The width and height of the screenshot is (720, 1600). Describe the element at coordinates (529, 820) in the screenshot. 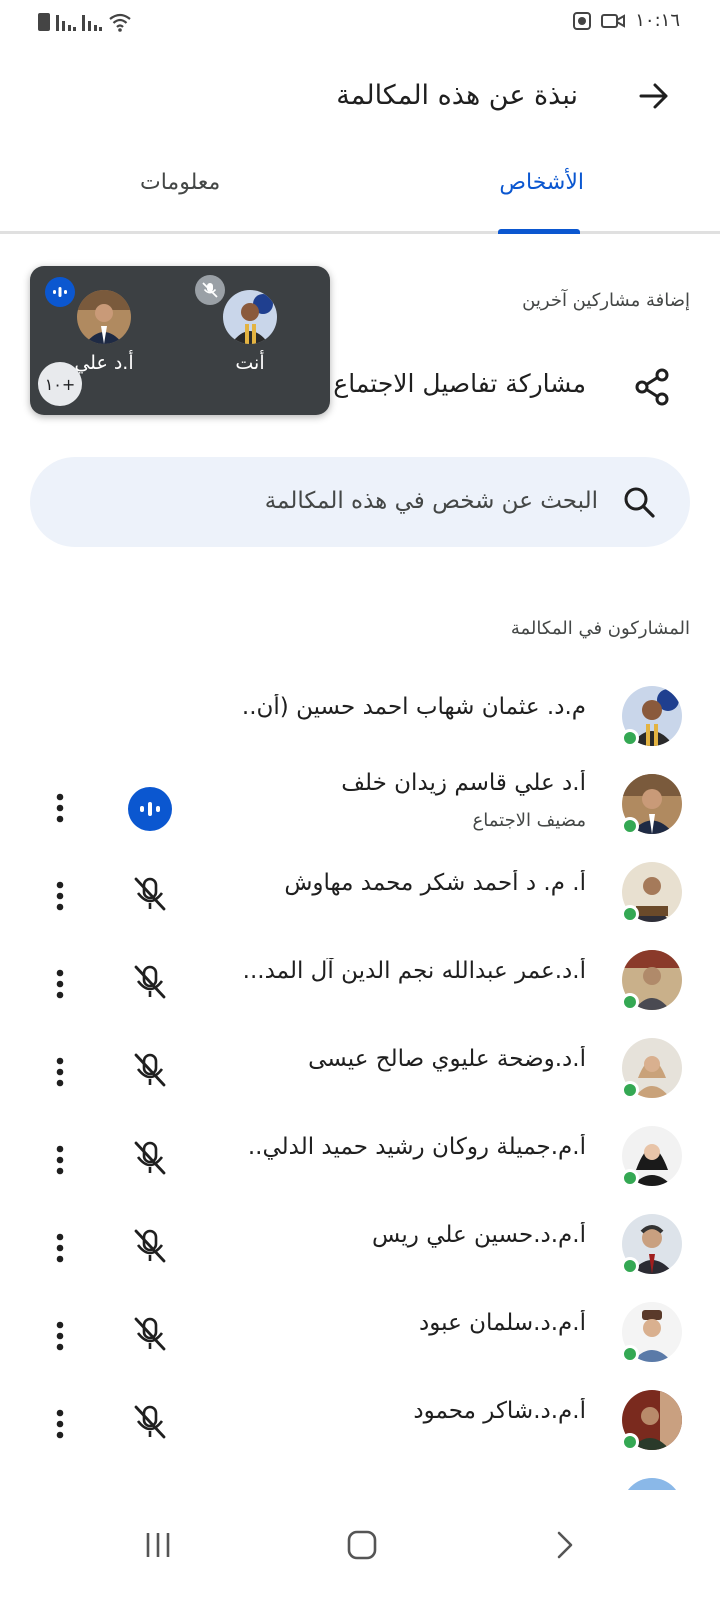

I see `participant-role: مضيف الاجتماع` at that location.